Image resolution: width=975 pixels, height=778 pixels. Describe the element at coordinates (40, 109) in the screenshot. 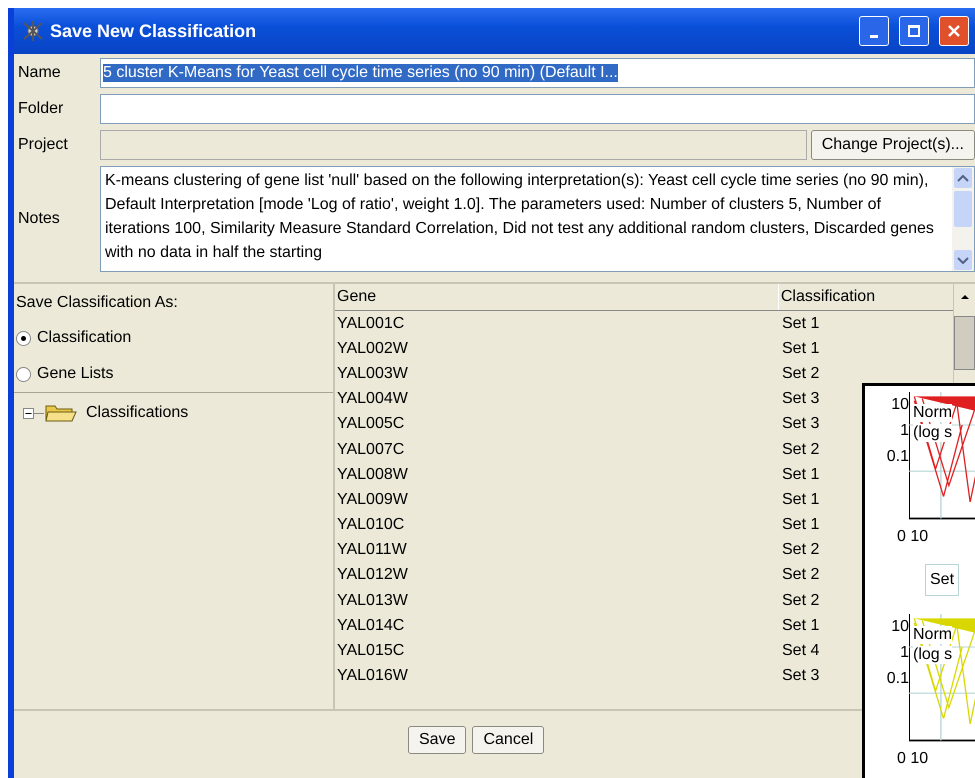

I see `folder-label: Folder` at that location.